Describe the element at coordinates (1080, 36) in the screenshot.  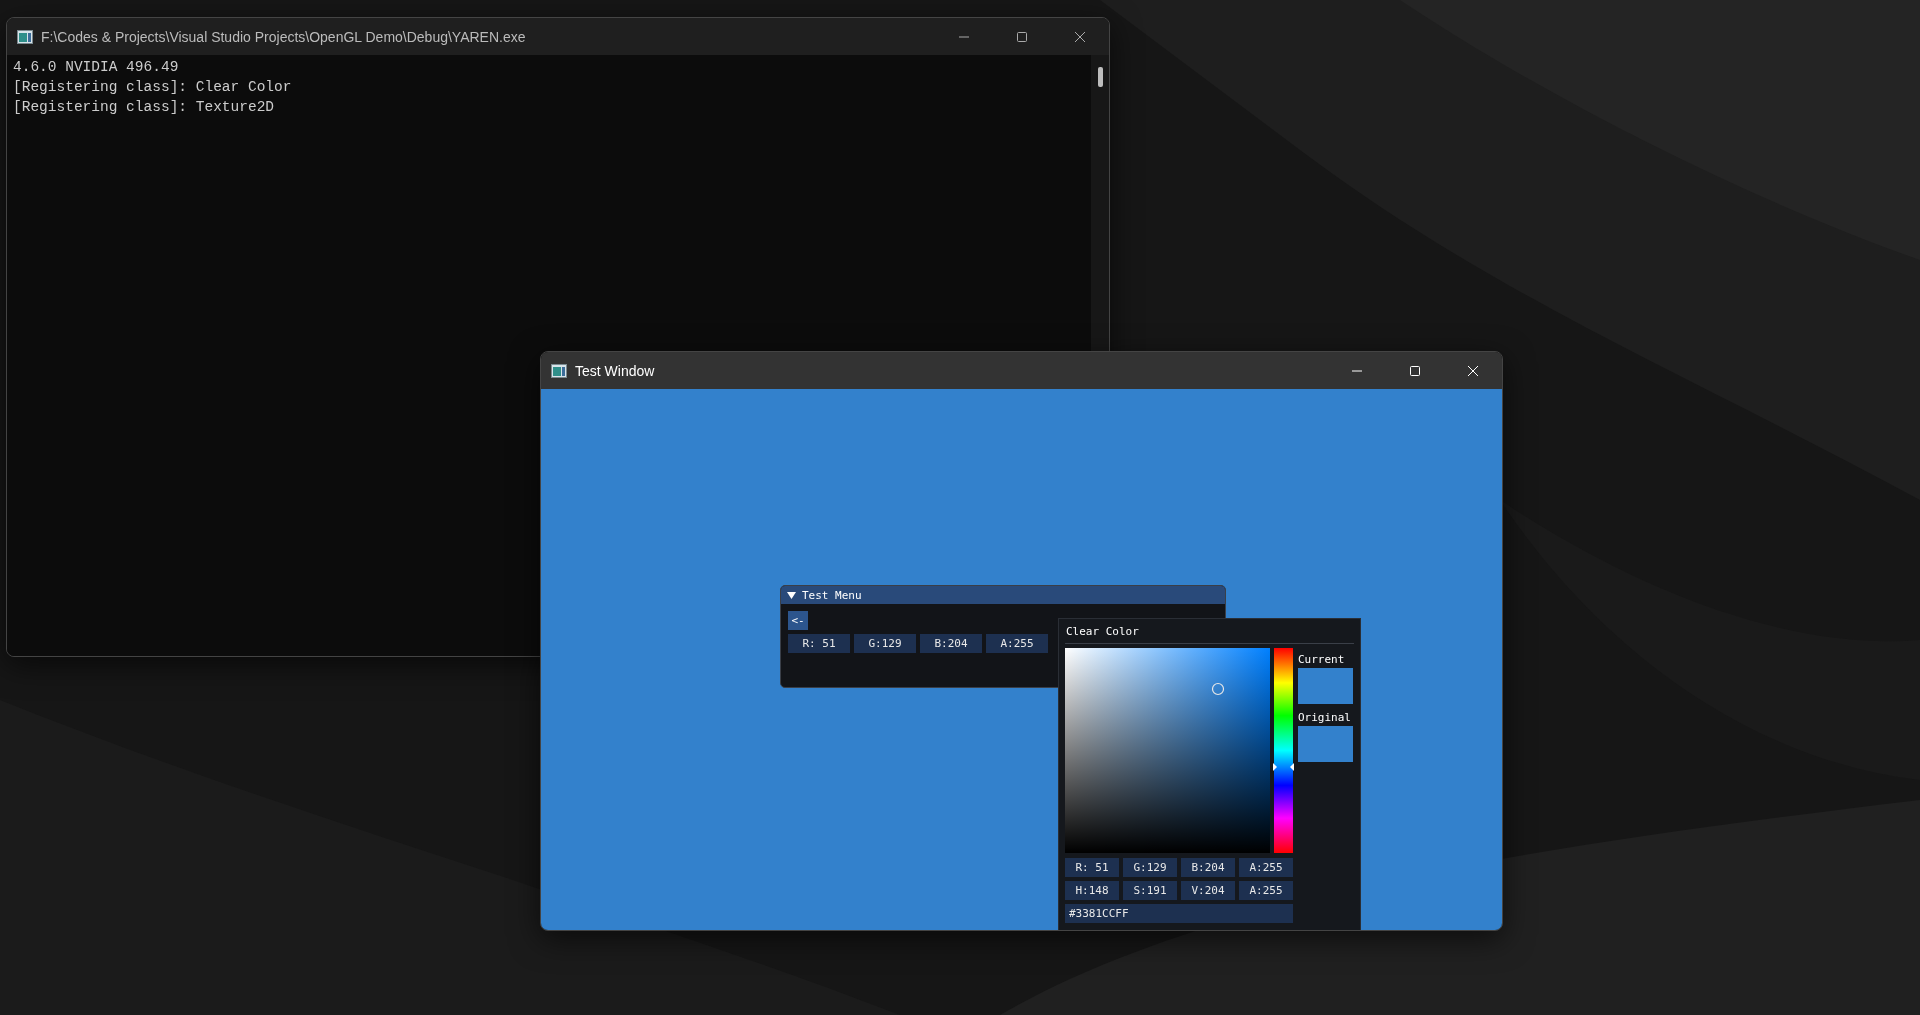
I see `close-icon` at that location.